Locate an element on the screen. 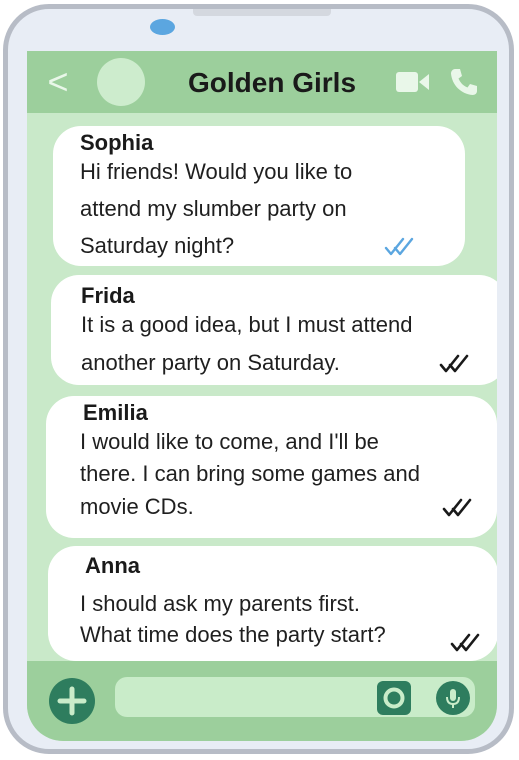 Image resolution: width=519 pixels, height=760 pixels. camera-icon is located at coordinates (394, 698).